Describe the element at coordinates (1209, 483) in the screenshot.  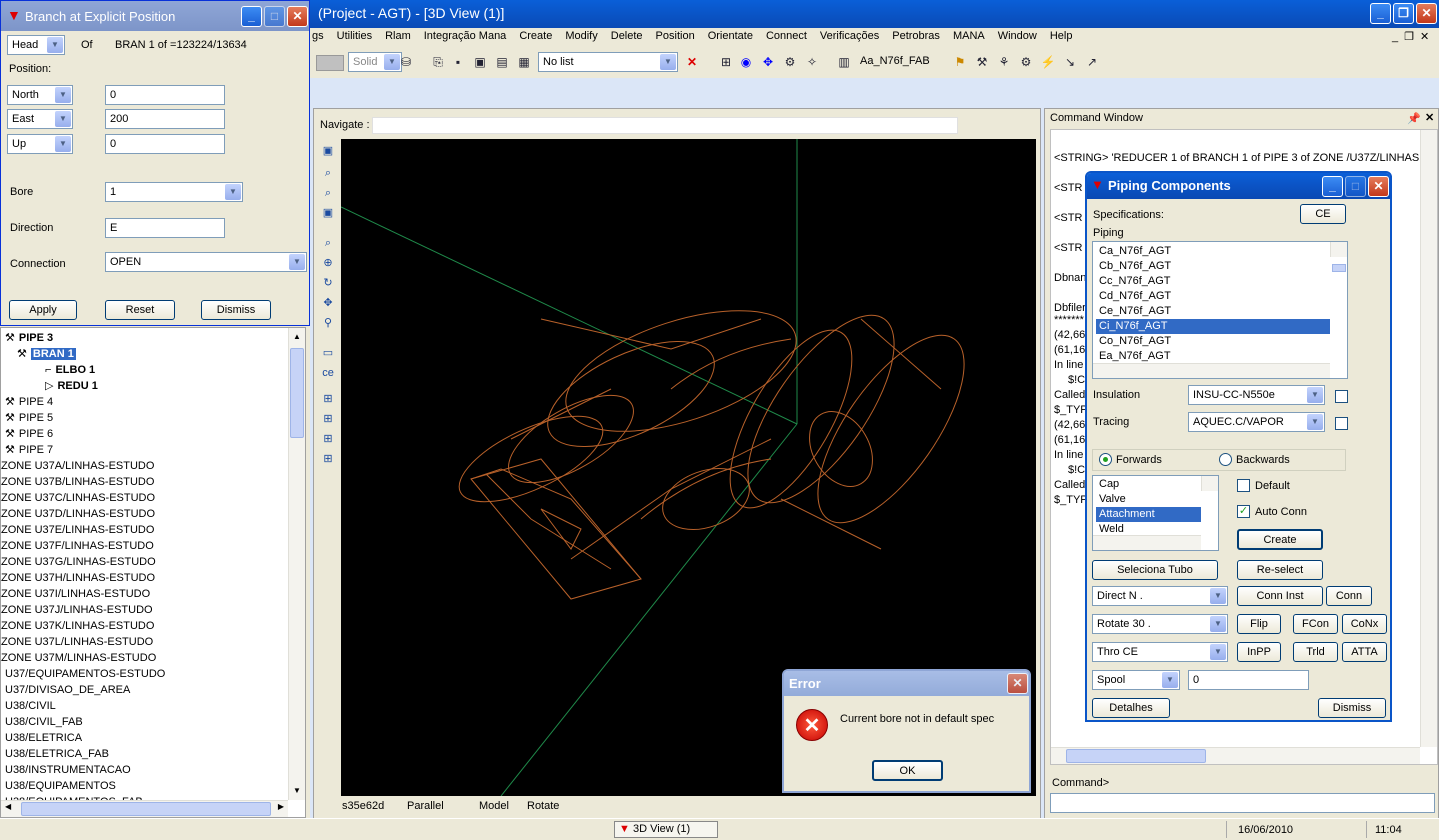
I see `type-vscroll` at that location.